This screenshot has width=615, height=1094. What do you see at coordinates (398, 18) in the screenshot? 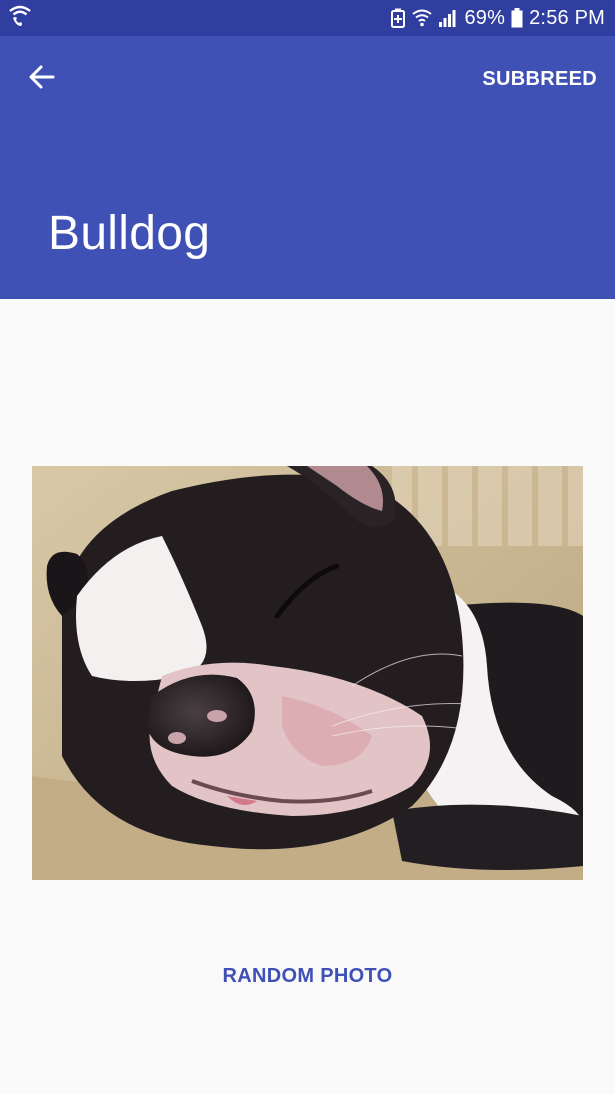
I see `battery-saver-icon` at bounding box center [398, 18].